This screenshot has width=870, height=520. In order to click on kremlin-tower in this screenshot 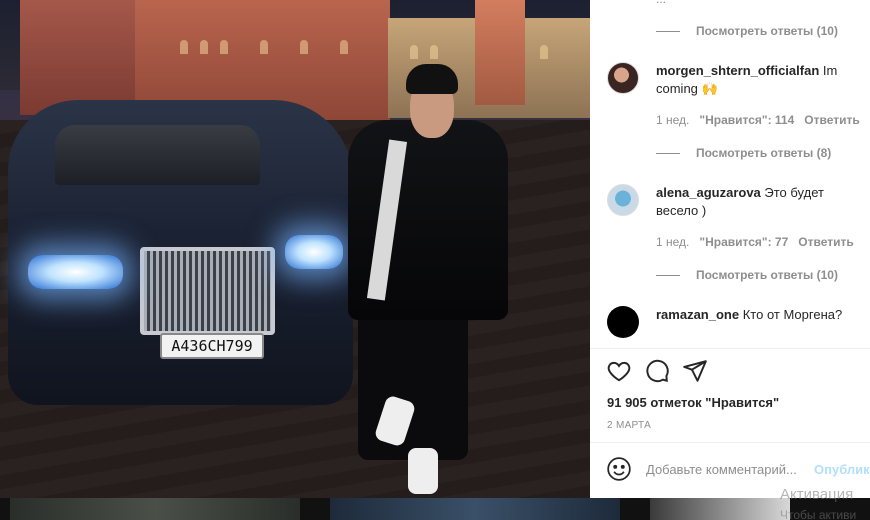, I will do `click(500, 52)`.